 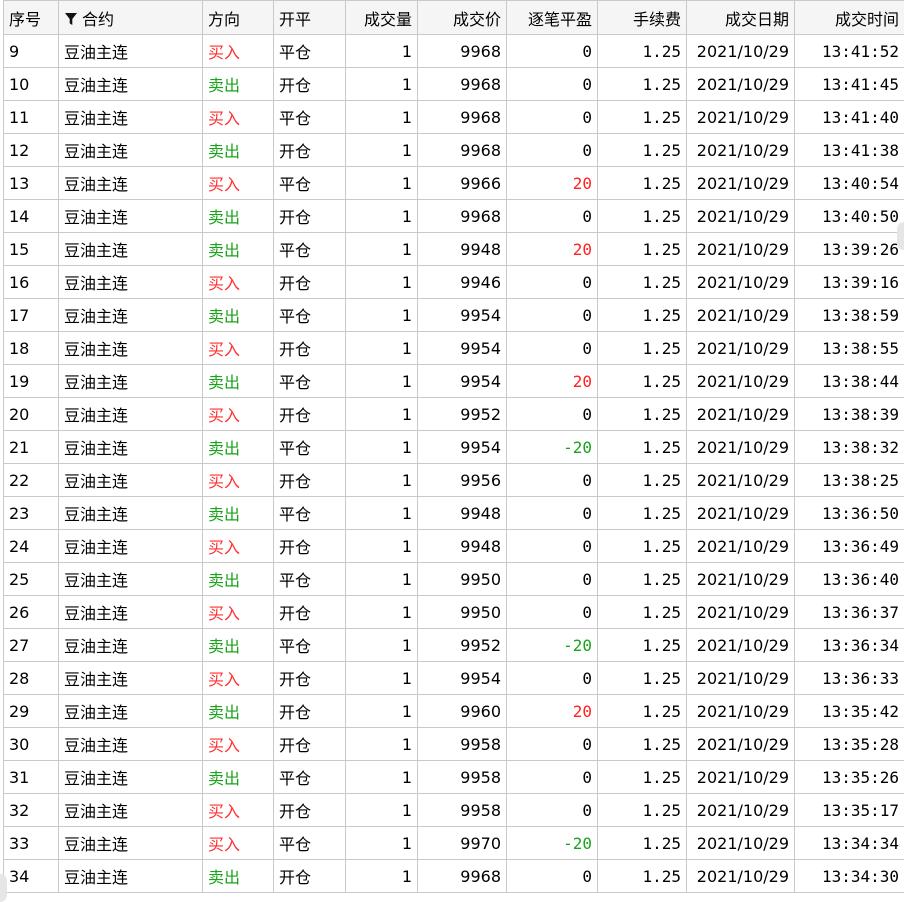 I want to click on price-cell: 9960, so click(x=462, y=711).